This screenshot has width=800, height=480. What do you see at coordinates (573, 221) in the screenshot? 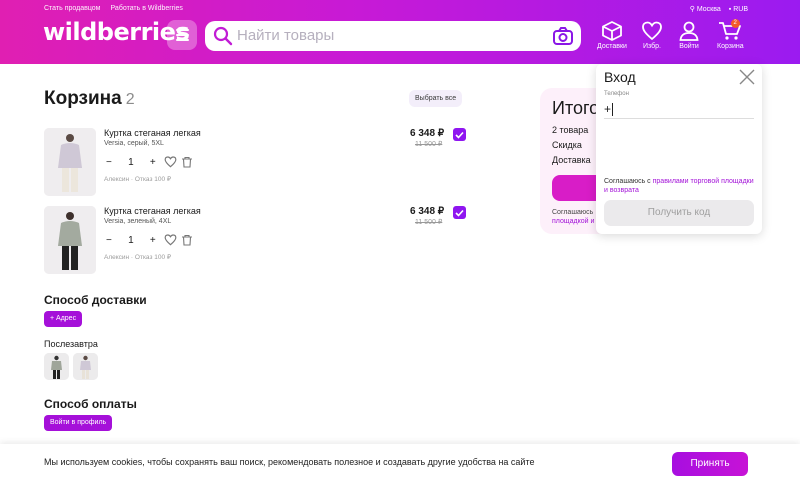
I see `summary-terms-link: площадкой и` at bounding box center [573, 221].